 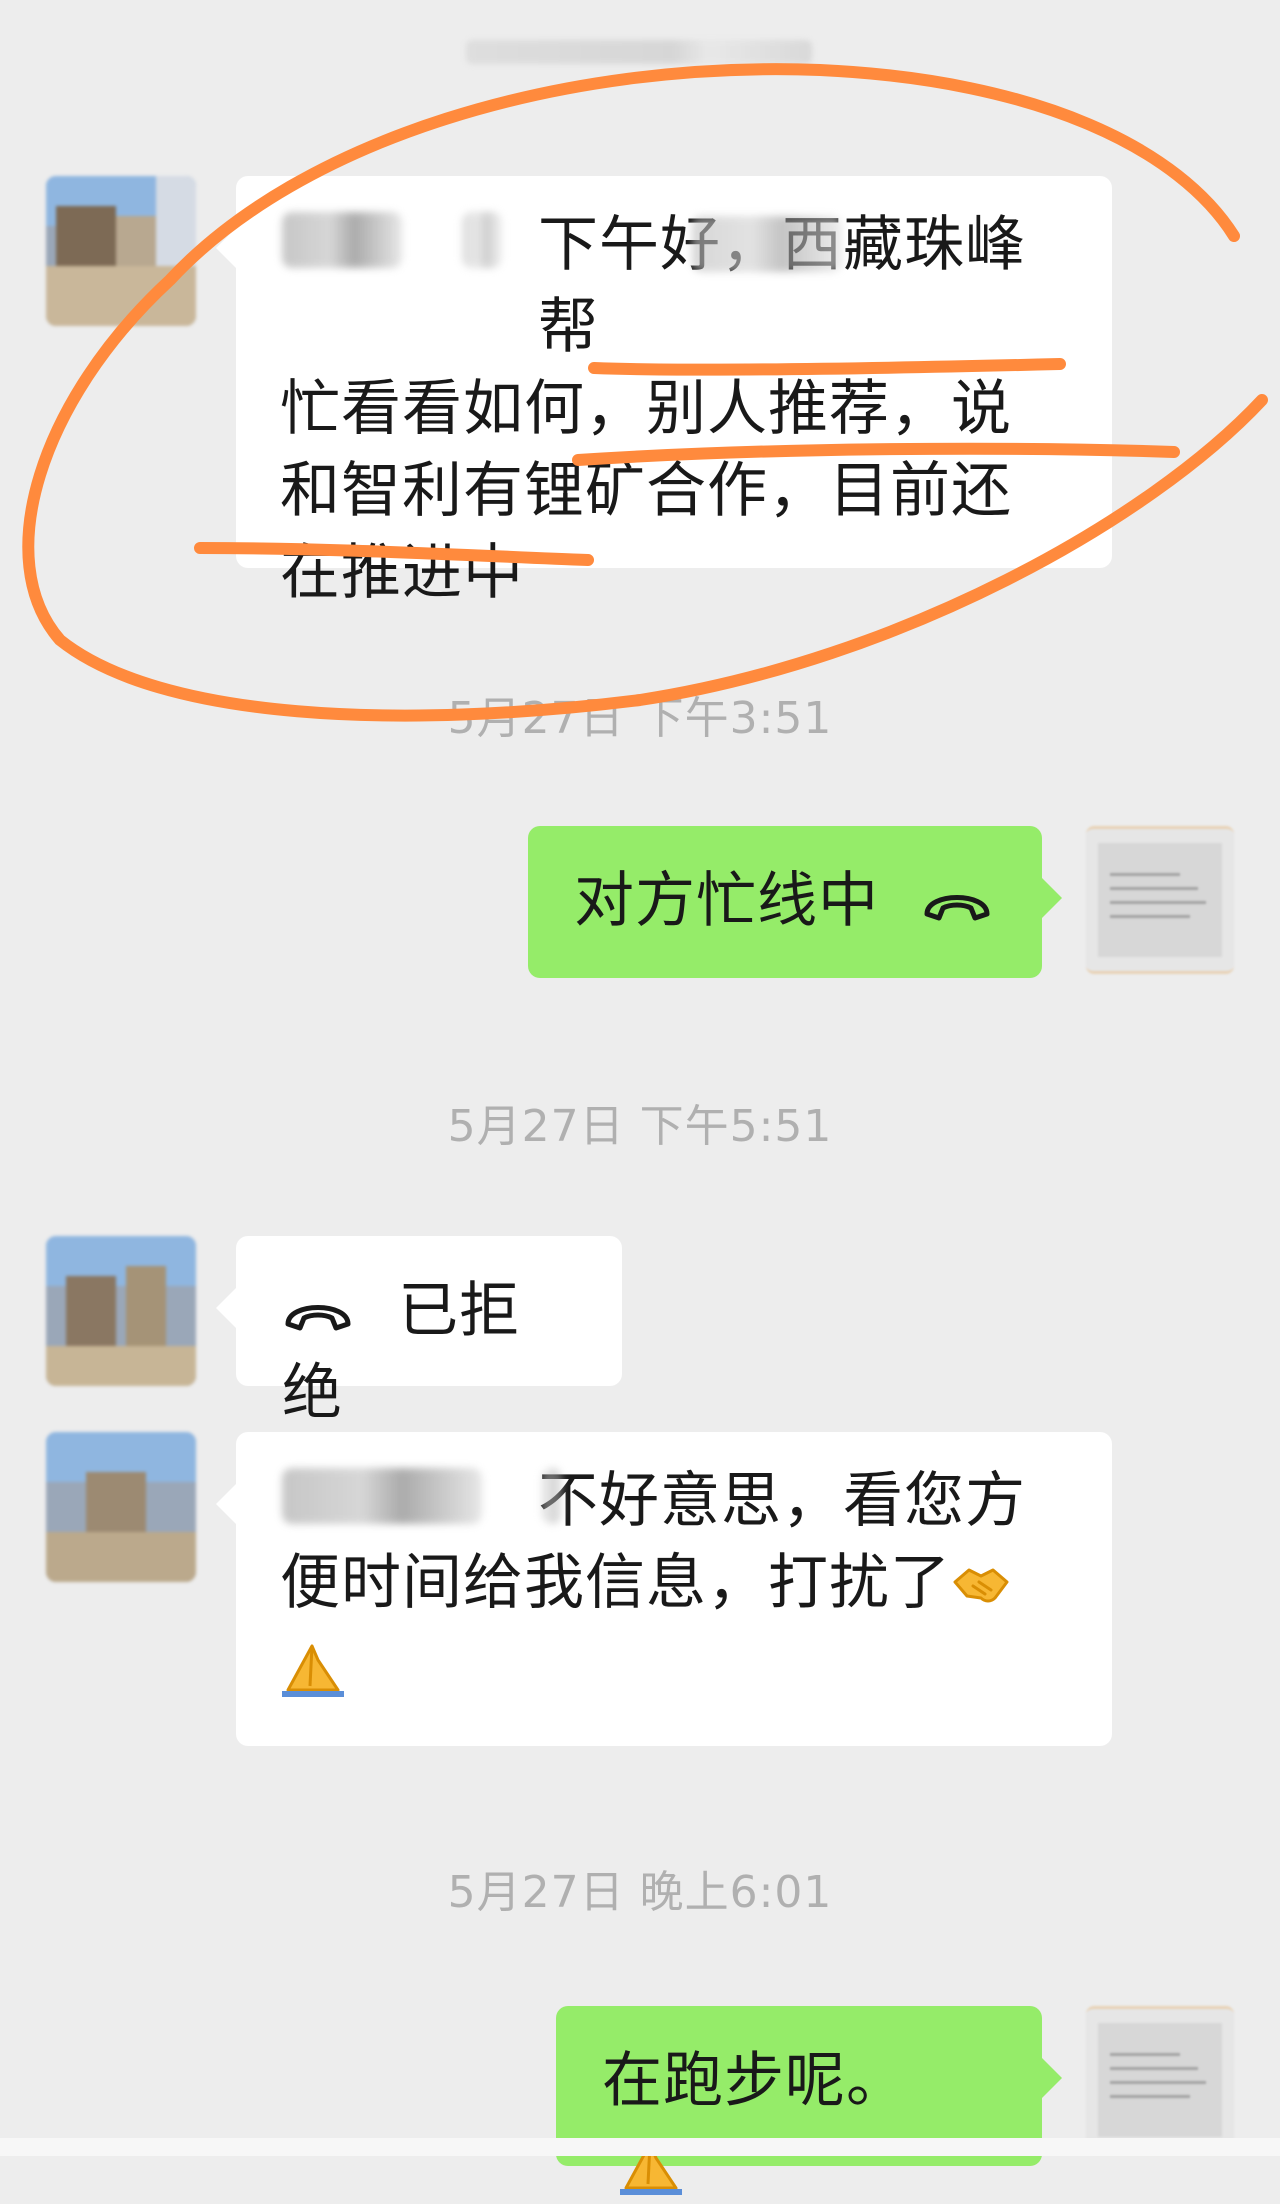 I want to click on message-text-line: 便时间给我信息，打扰了, so click(x=615, y=1583).